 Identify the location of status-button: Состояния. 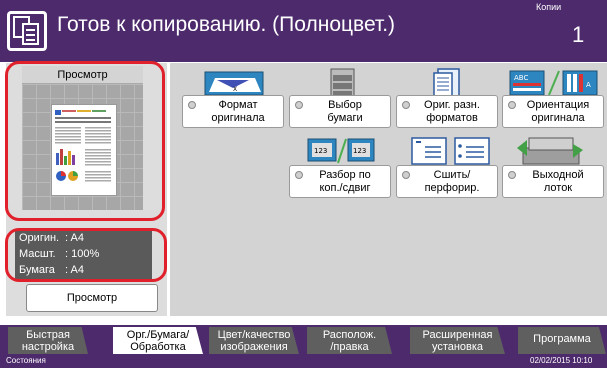
(26, 360).